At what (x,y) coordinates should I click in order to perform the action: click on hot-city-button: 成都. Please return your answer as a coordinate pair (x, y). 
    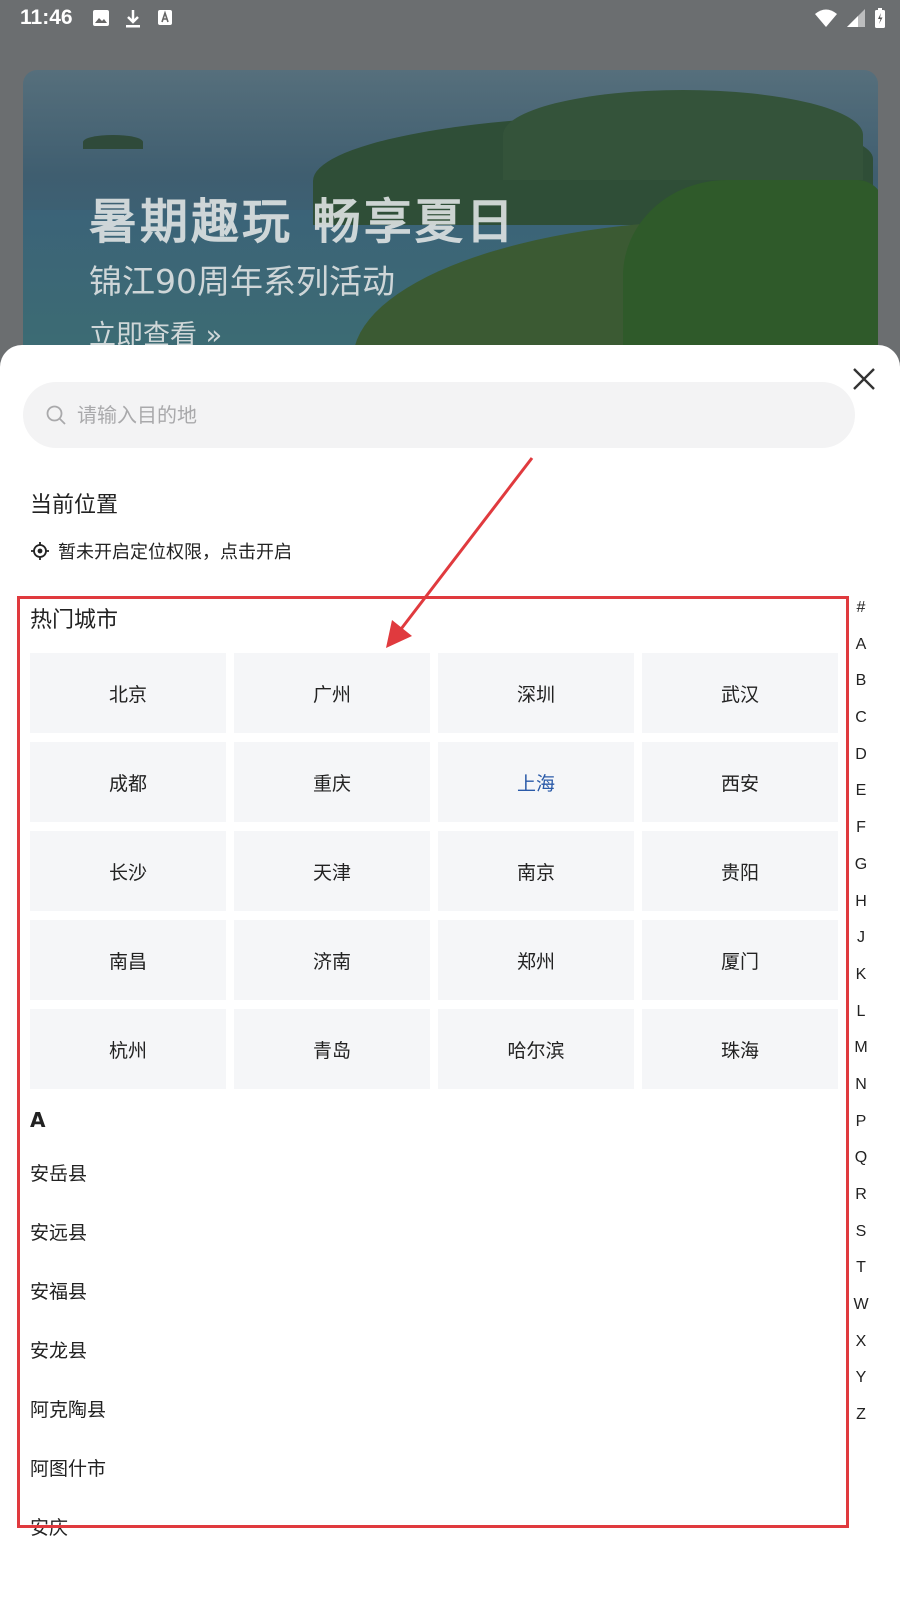
    Looking at the image, I should click on (128, 782).